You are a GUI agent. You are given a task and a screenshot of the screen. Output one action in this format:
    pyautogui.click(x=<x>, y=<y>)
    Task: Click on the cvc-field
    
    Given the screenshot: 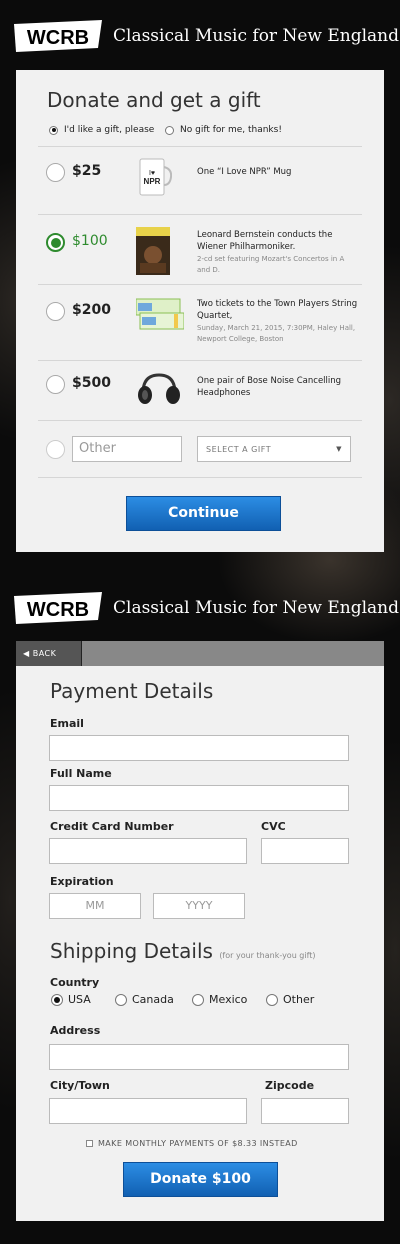 What is the action you would take?
    pyautogui.click(x=305, y=851)
    